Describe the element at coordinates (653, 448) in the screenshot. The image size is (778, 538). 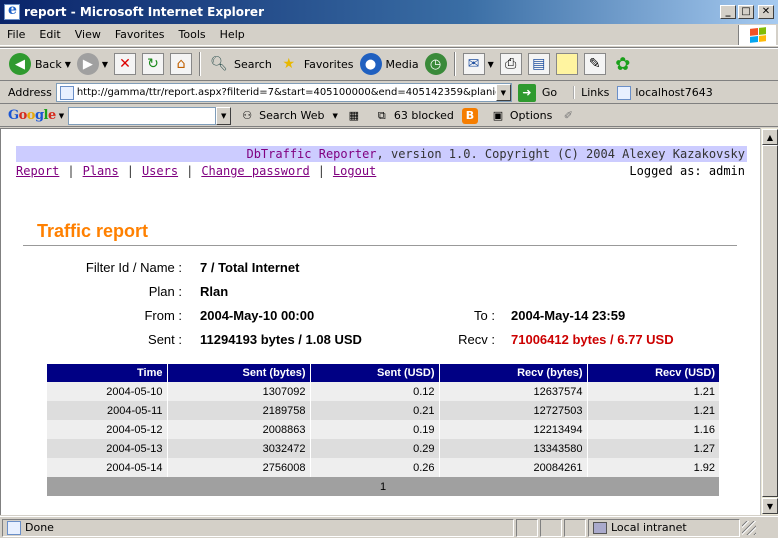
I see `cell-recv-usd: 1.27` at that location.